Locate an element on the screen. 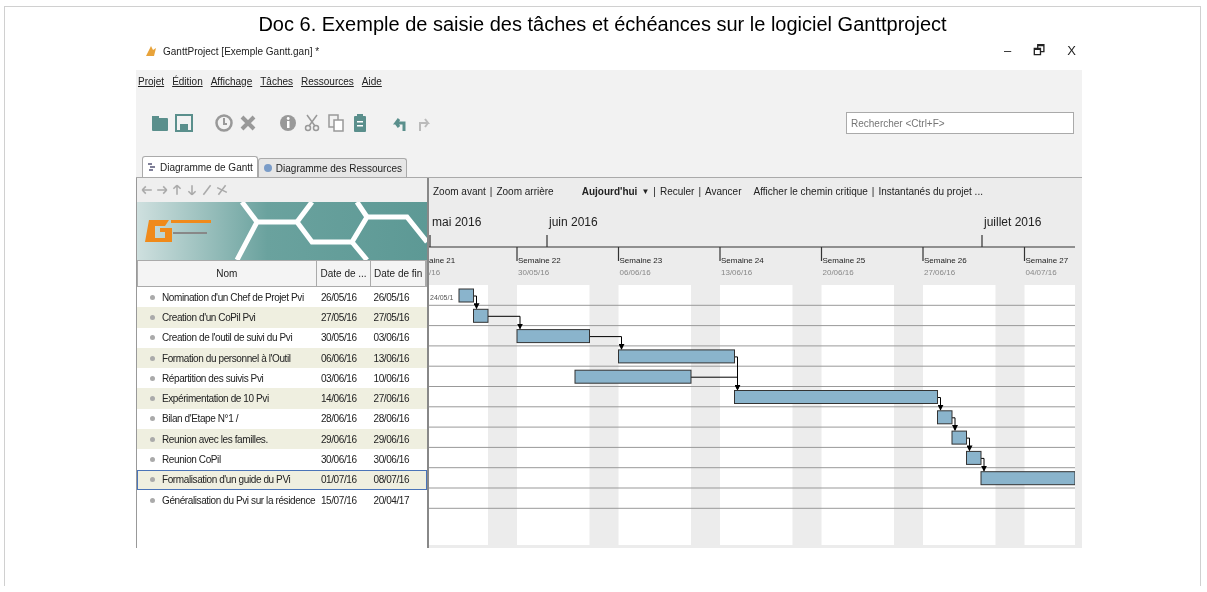 This screenshot has height=592, width=1207. right-arrow-icon is located at coordinates (162, 190).